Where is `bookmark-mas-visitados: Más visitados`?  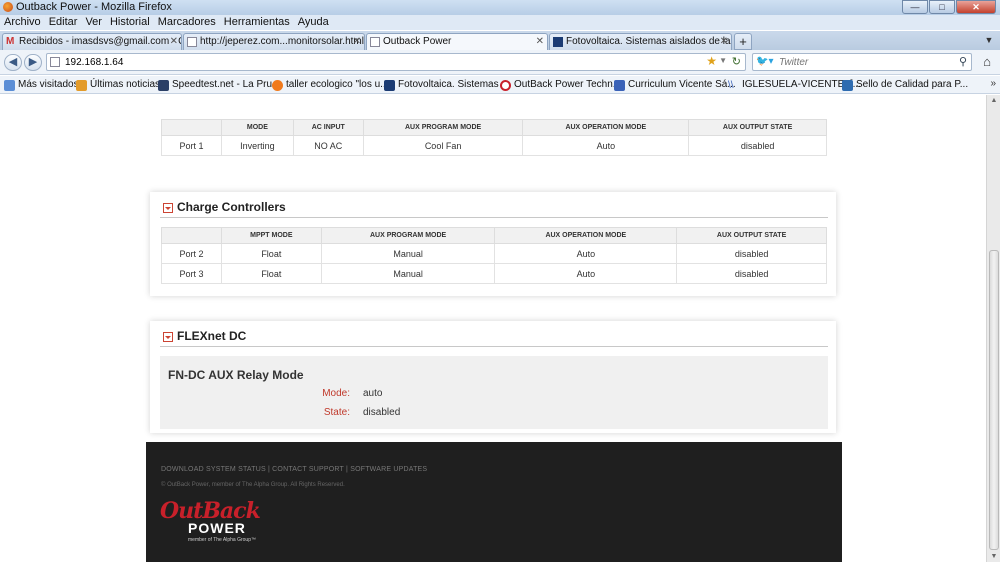
bookmark-mas-visitados: Más visitados is located at coordinates (41, 85).